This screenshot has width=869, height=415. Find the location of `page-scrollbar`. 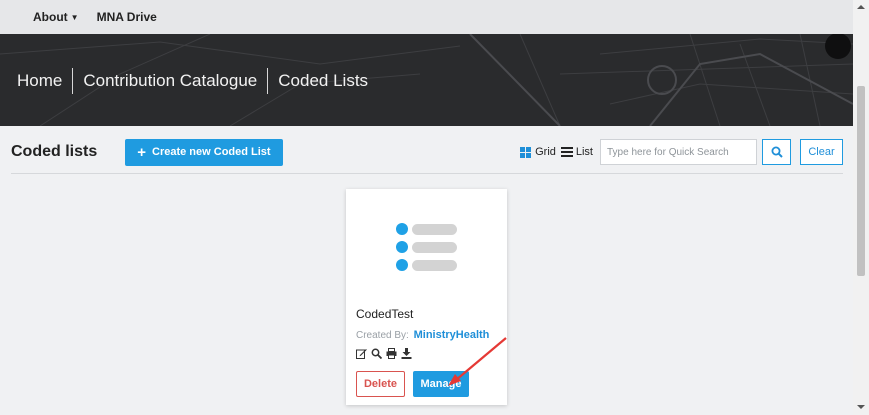

page-scrollbar is located at coordinates (861, 207).